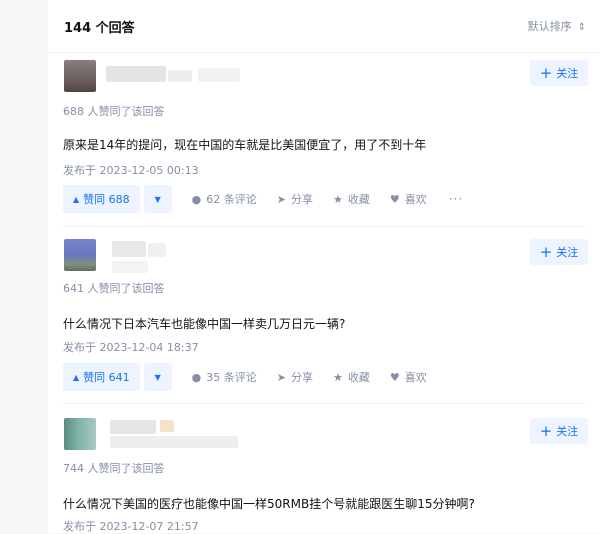  I want to click on answer-content: 原来是14年的提问，现在中国的车就是比美国便宜了，用了不到十年, so click(244, 144).